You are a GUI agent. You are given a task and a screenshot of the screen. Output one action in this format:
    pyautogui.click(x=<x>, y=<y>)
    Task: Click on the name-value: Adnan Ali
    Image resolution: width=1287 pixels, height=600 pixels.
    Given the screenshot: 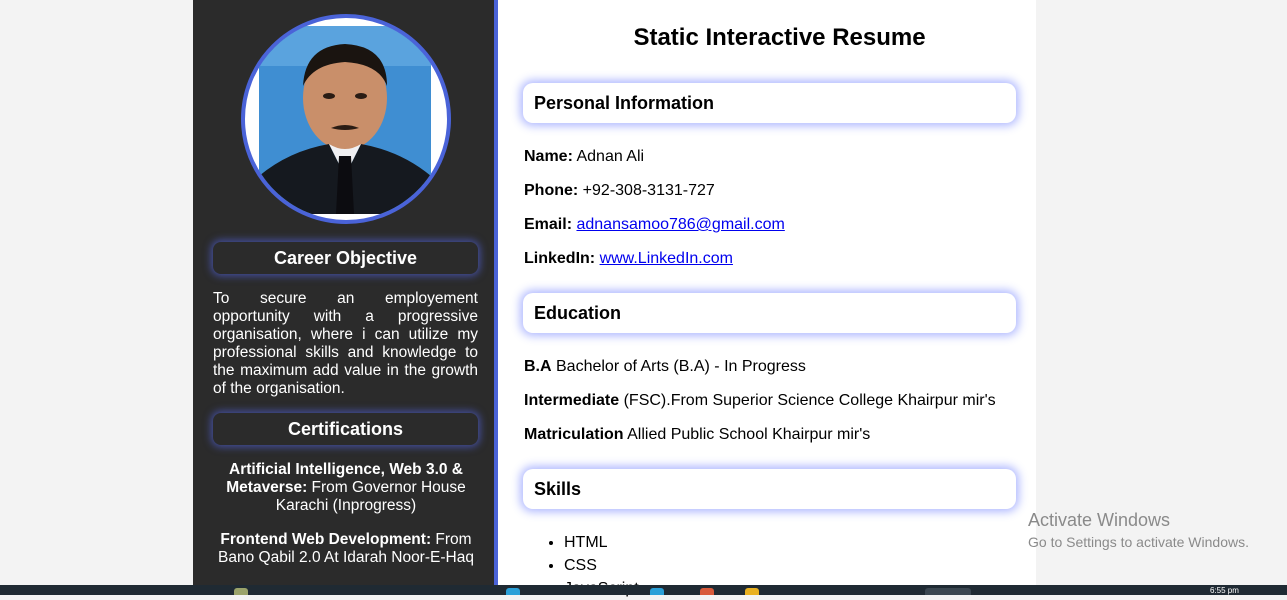 What is the action you would take?
    pyautogui.click(x=610, y=156)
    